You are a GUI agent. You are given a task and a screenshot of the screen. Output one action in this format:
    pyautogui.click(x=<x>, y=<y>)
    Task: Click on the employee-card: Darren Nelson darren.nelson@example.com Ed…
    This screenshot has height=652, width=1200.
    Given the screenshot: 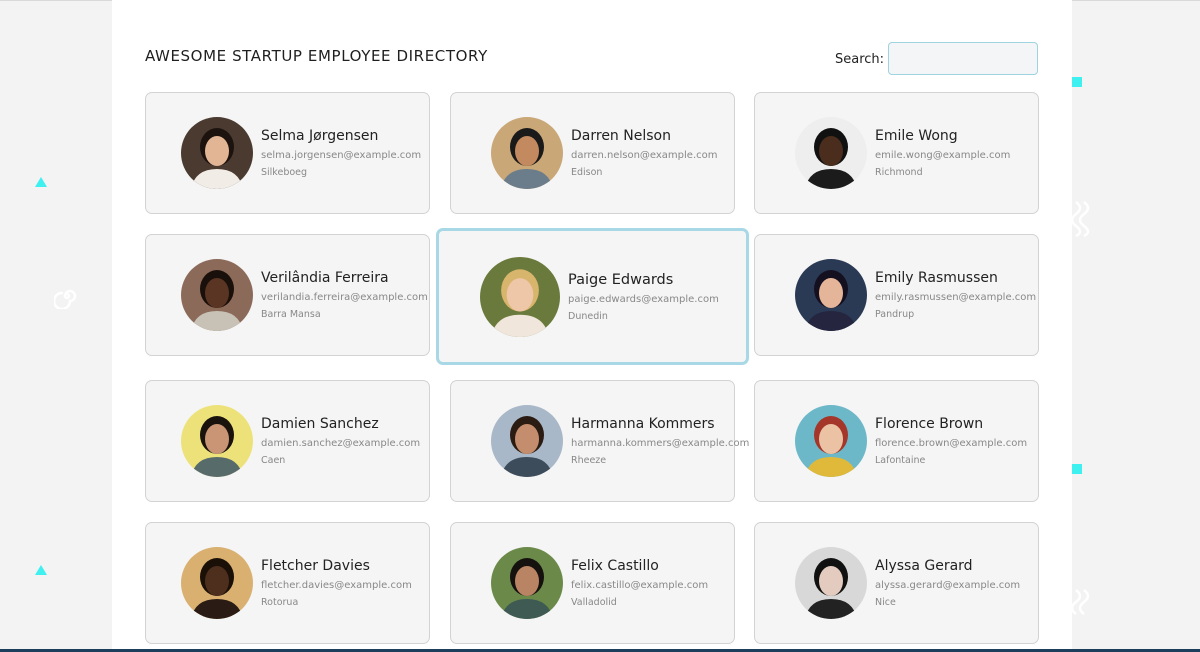 What is the action you would take?
    pyautogui.click(x=592, y=153)
    